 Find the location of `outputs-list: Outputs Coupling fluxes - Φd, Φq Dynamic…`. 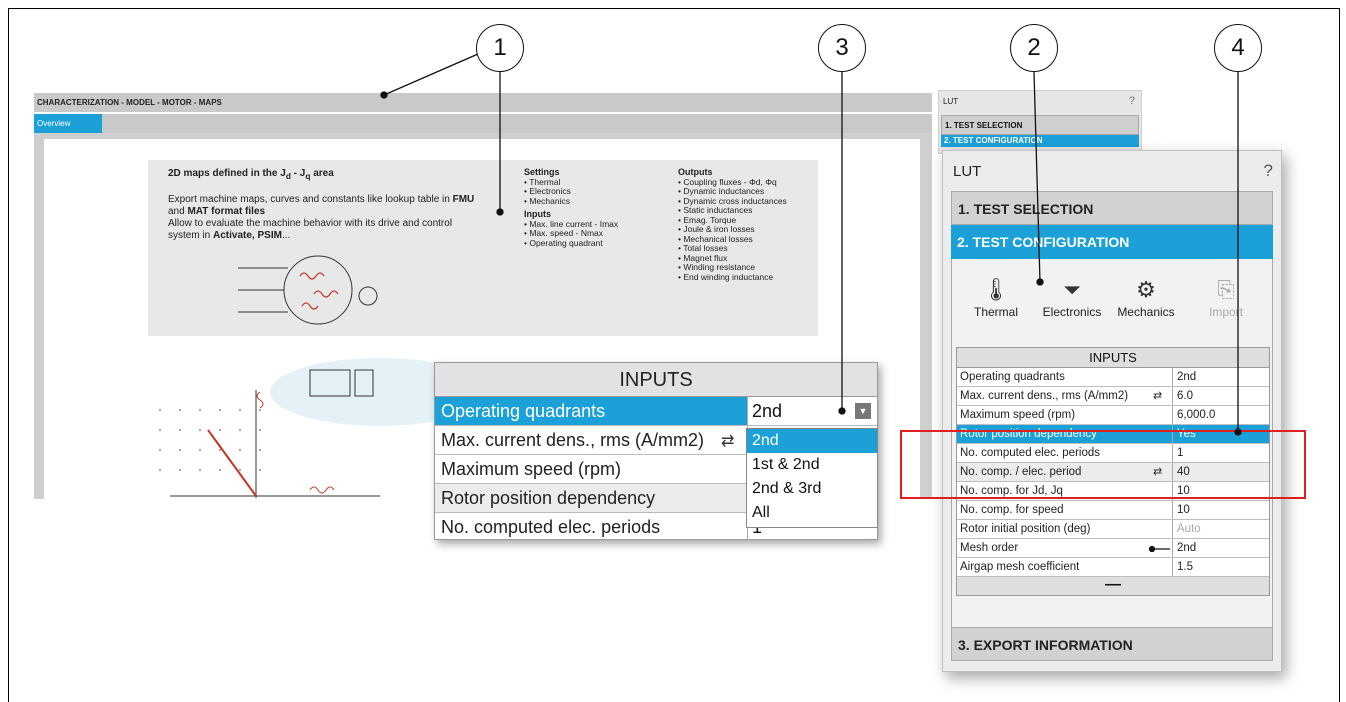

outputs-list: Outputs Coupling fluxes - Φd, Φq Dynamic… is located at coordinates (732, 224).